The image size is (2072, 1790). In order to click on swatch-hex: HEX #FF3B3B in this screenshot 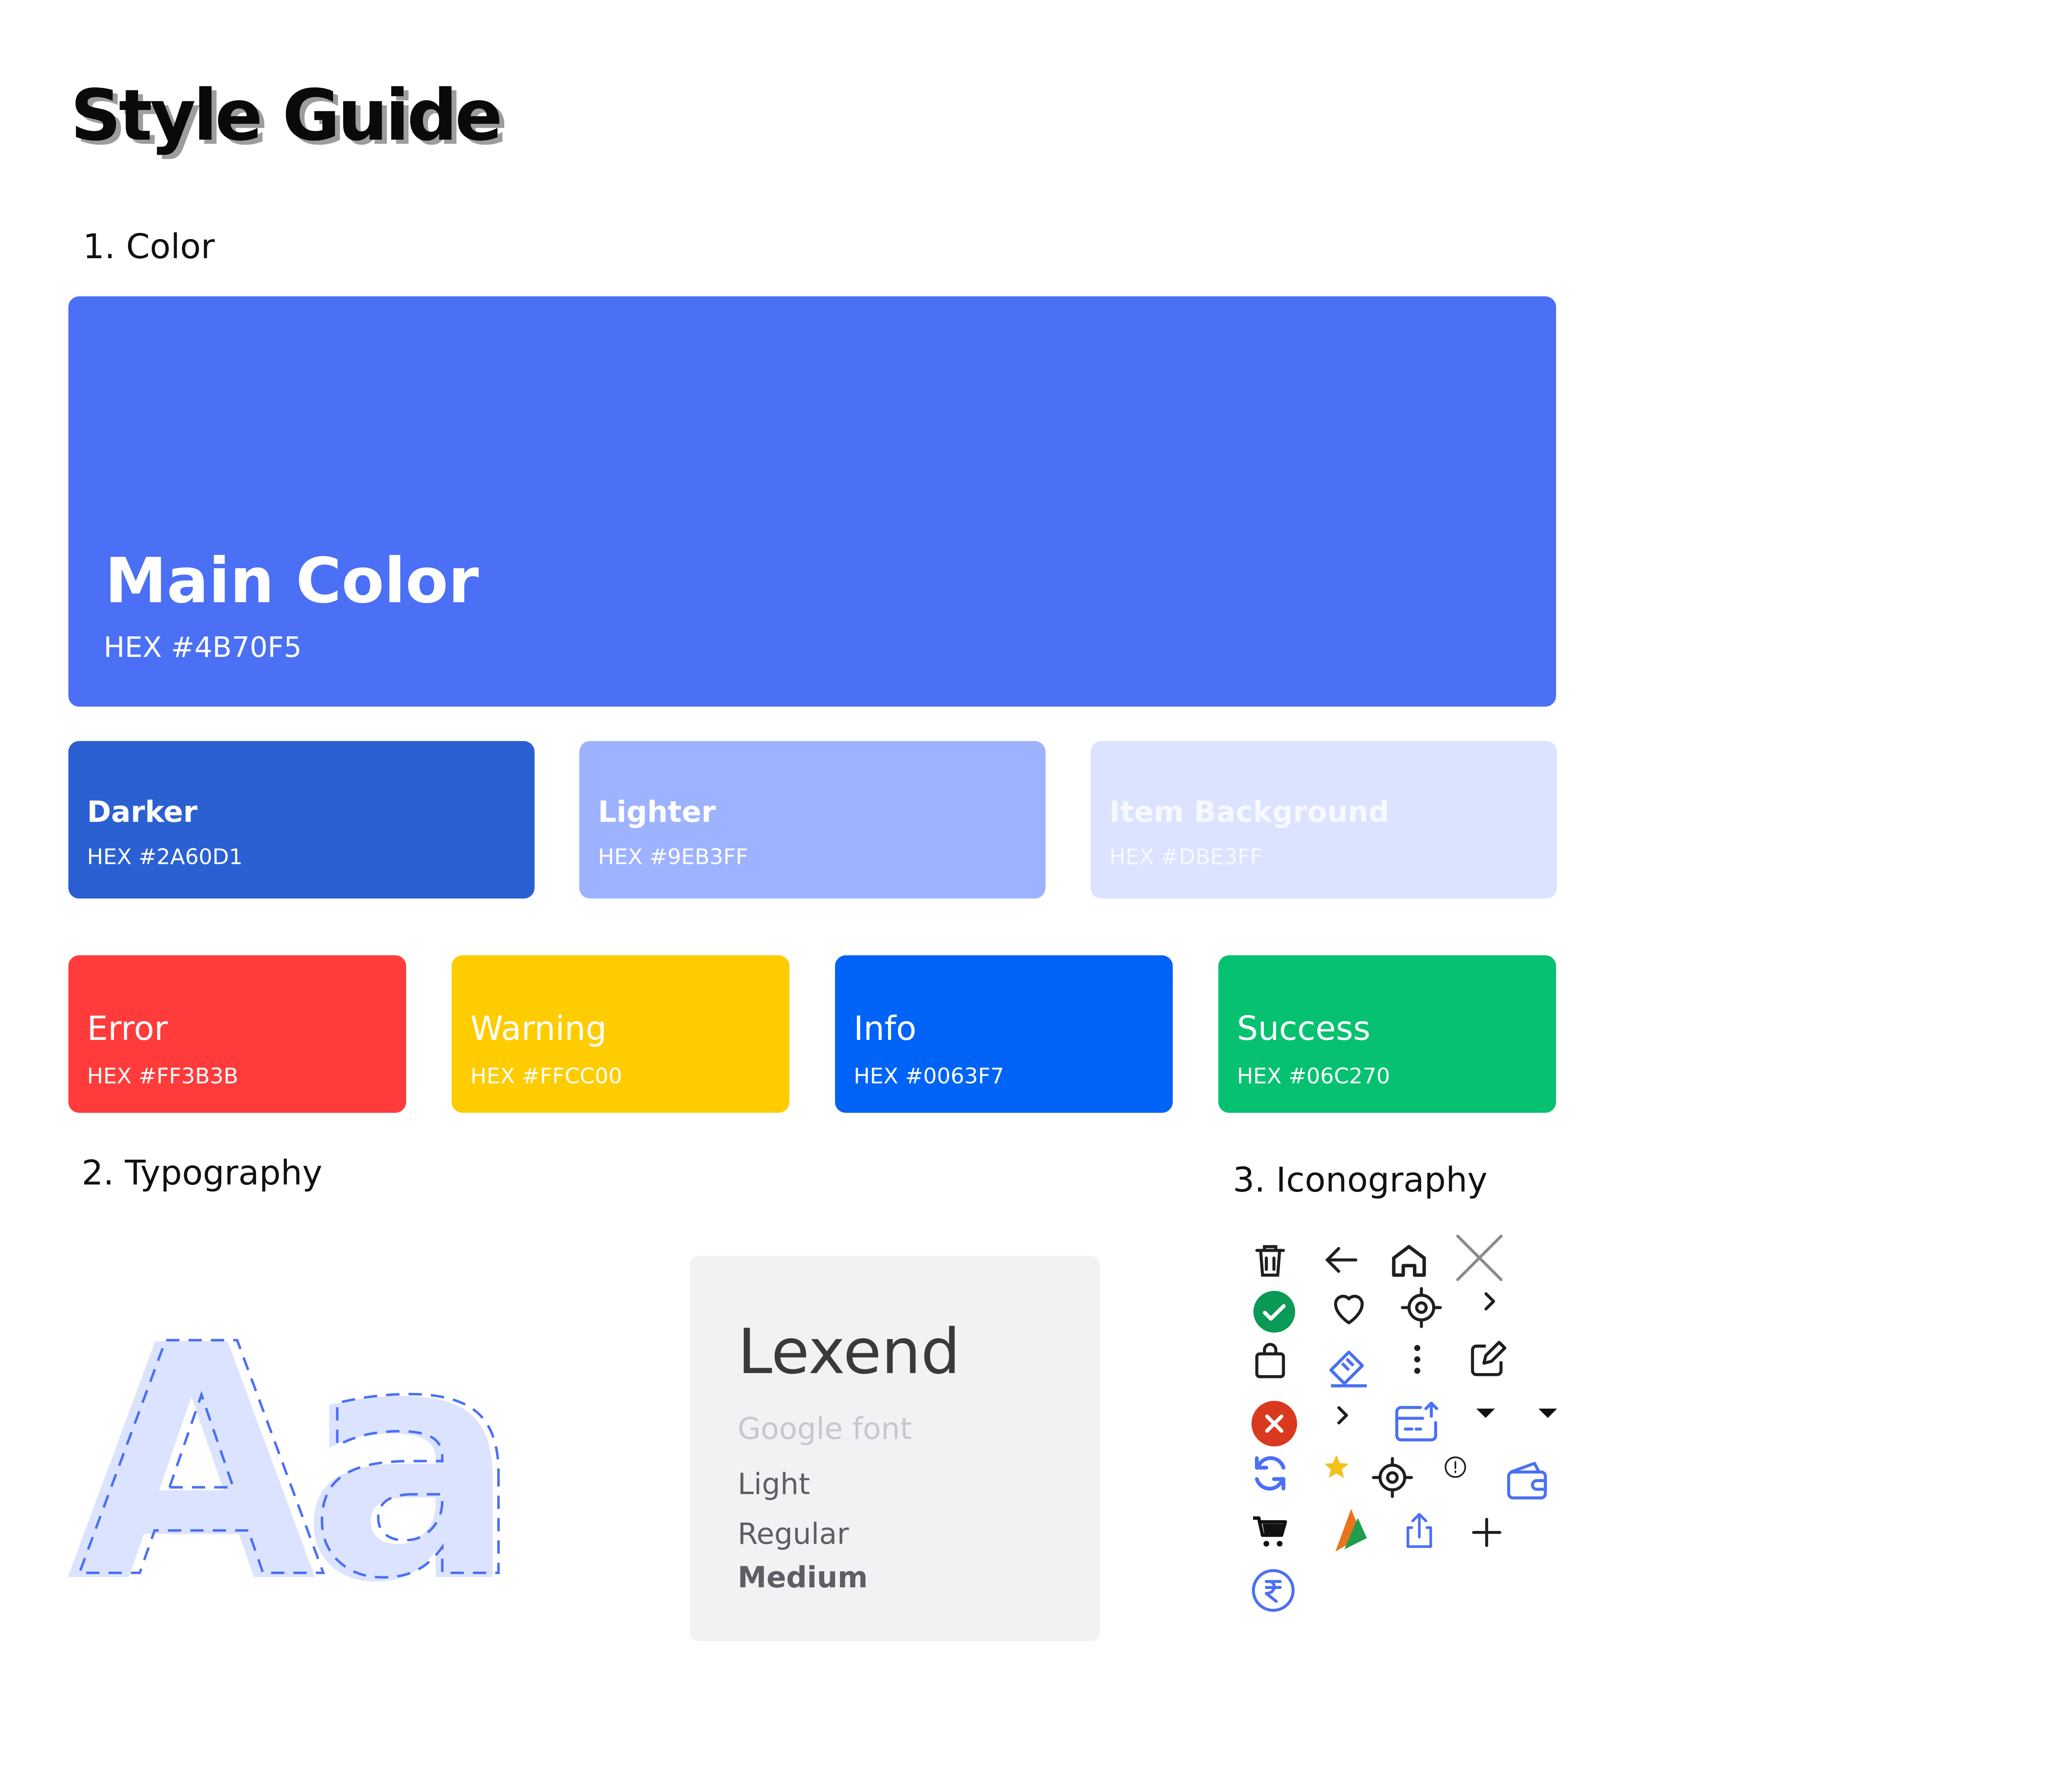, I will do `click(163, 1077)`.